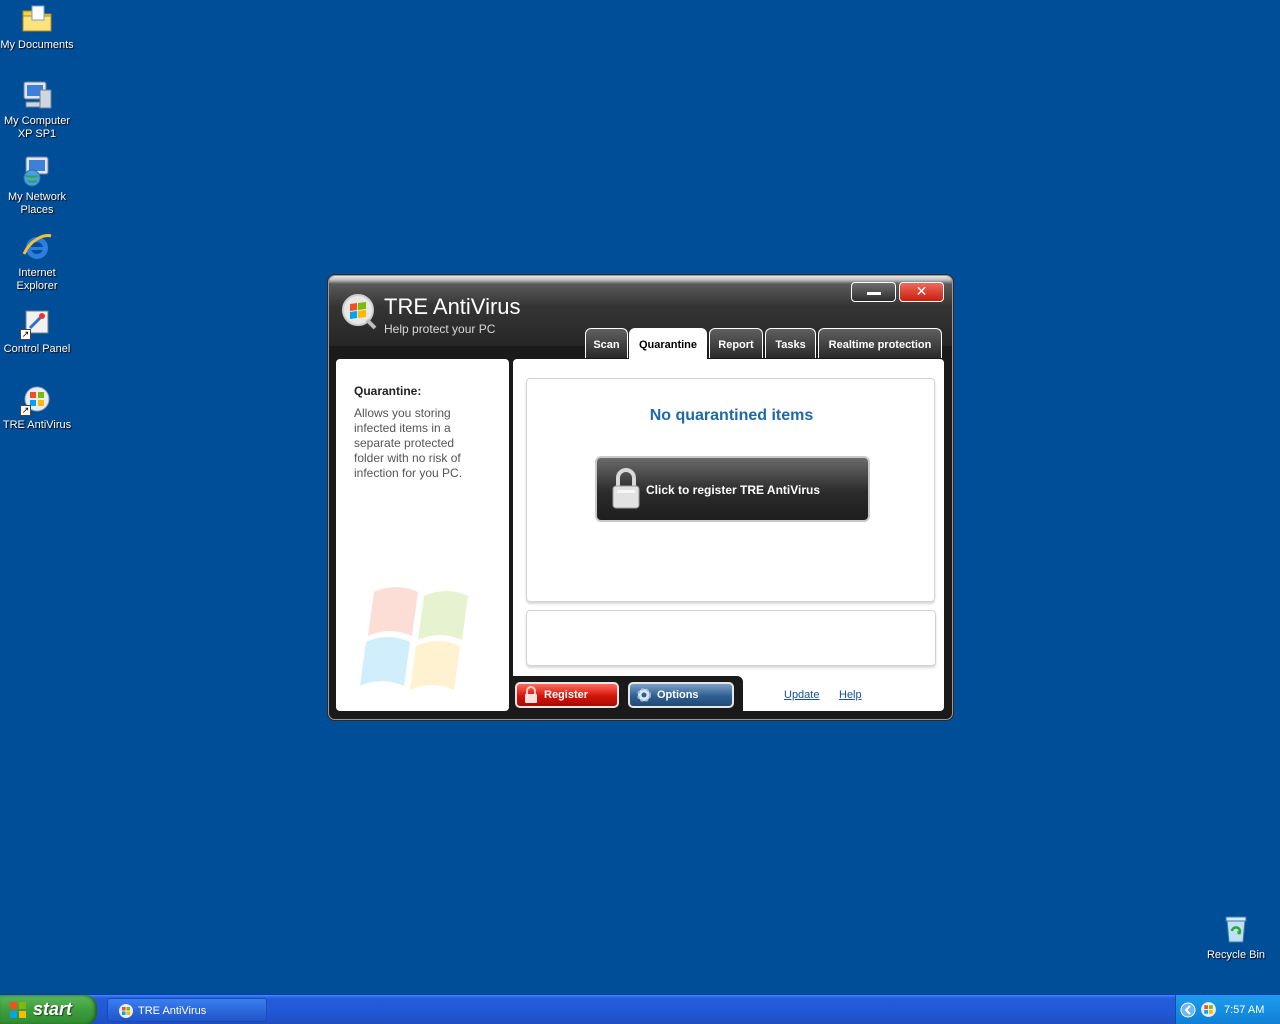  What do you see at coordinates (126, 1011) in the screenshot?
I see `tre-antivirus-icon` at bounding box center [126, 1011].